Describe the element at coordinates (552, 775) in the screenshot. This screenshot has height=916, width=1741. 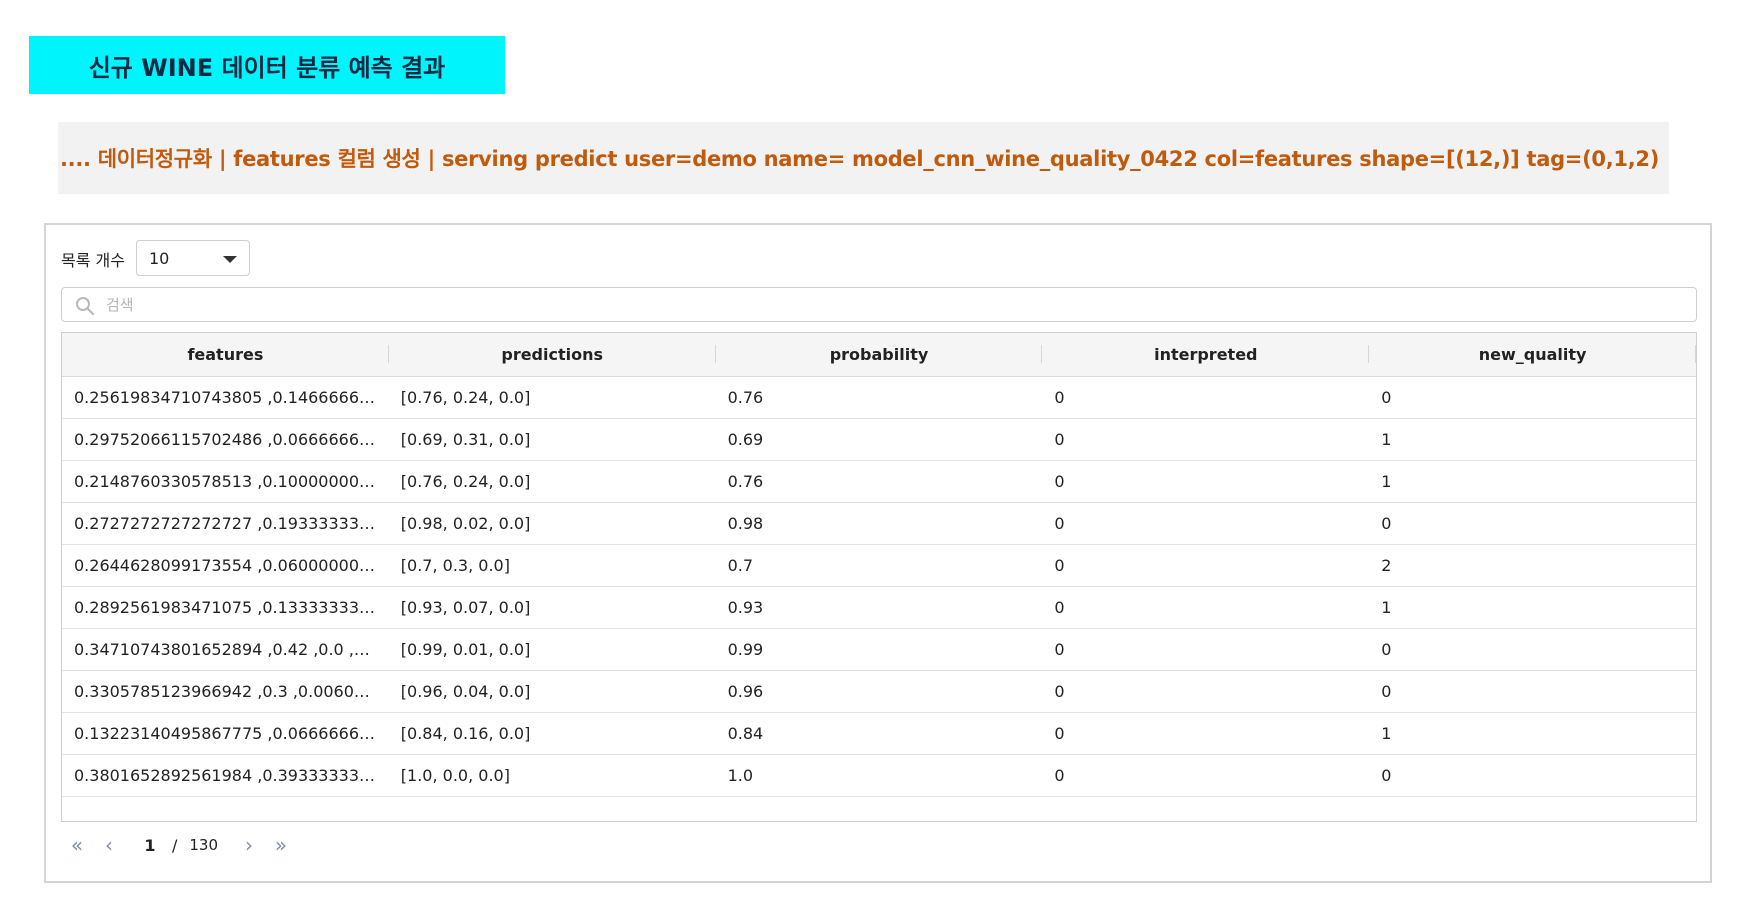
I see `cell-predictions: [1.0, 0.0, 0.0]` at that location.